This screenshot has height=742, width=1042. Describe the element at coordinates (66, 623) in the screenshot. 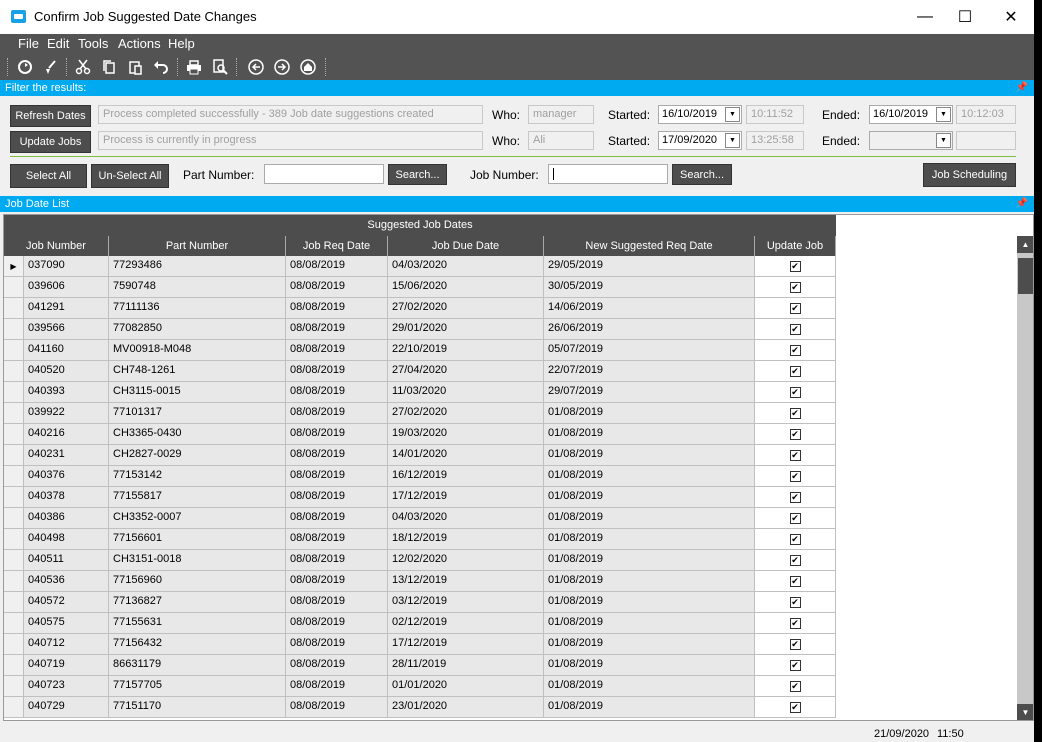

I see `cell-job-number: 040575` at that location.